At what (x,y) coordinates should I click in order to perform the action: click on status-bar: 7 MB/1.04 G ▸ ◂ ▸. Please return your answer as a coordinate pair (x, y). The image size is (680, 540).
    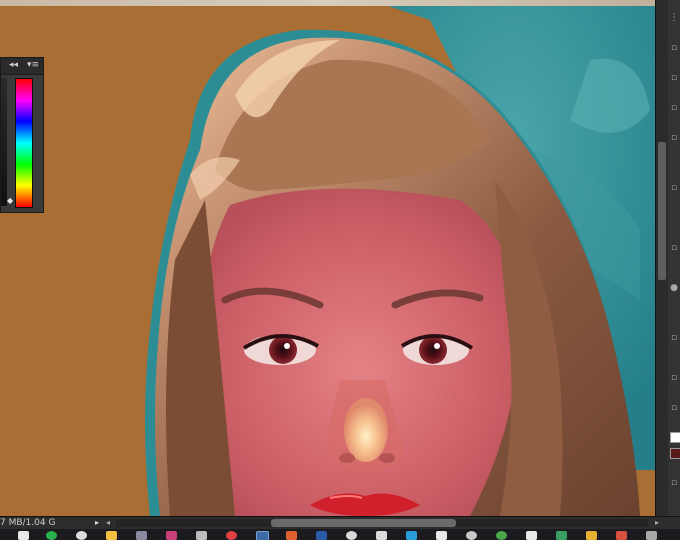
    Looking at the image, I should click on (340, 522).